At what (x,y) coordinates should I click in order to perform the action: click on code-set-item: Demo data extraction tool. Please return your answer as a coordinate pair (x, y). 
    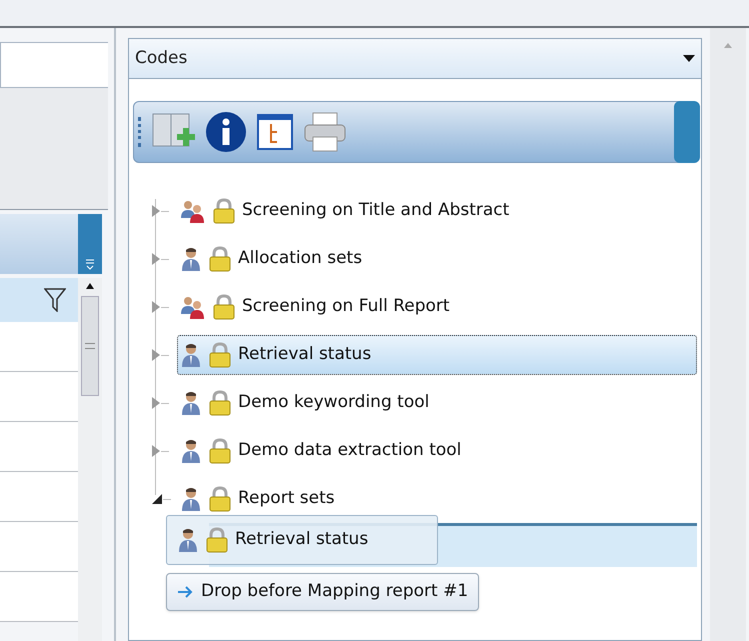
    Looking at the image, I should click on (324, 451).